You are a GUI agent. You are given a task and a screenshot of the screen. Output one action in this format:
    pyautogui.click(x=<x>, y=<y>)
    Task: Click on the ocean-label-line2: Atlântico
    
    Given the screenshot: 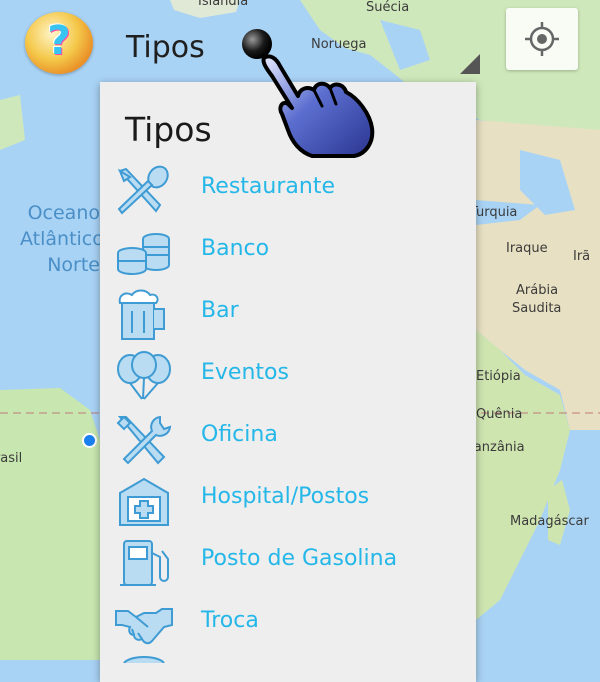 What is the action you would take?
    pyautogui.click(x=62, y=239)
    